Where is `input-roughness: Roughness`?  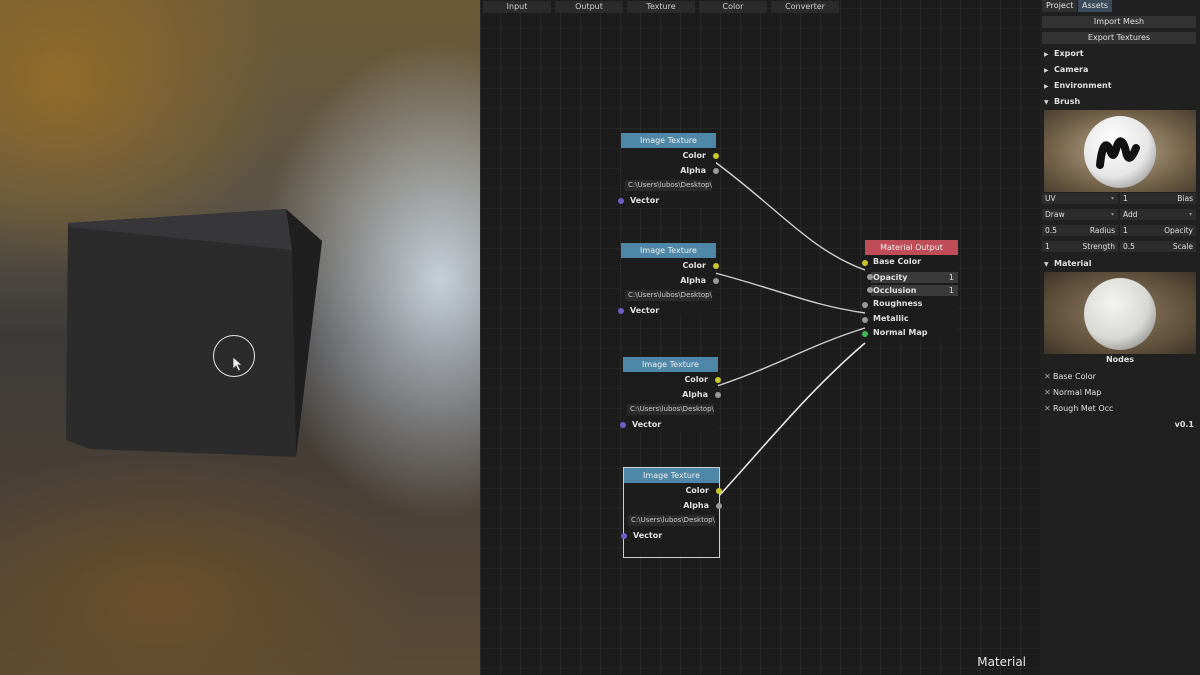 input-roughness: Roughness is located at coordinates (910, 304).